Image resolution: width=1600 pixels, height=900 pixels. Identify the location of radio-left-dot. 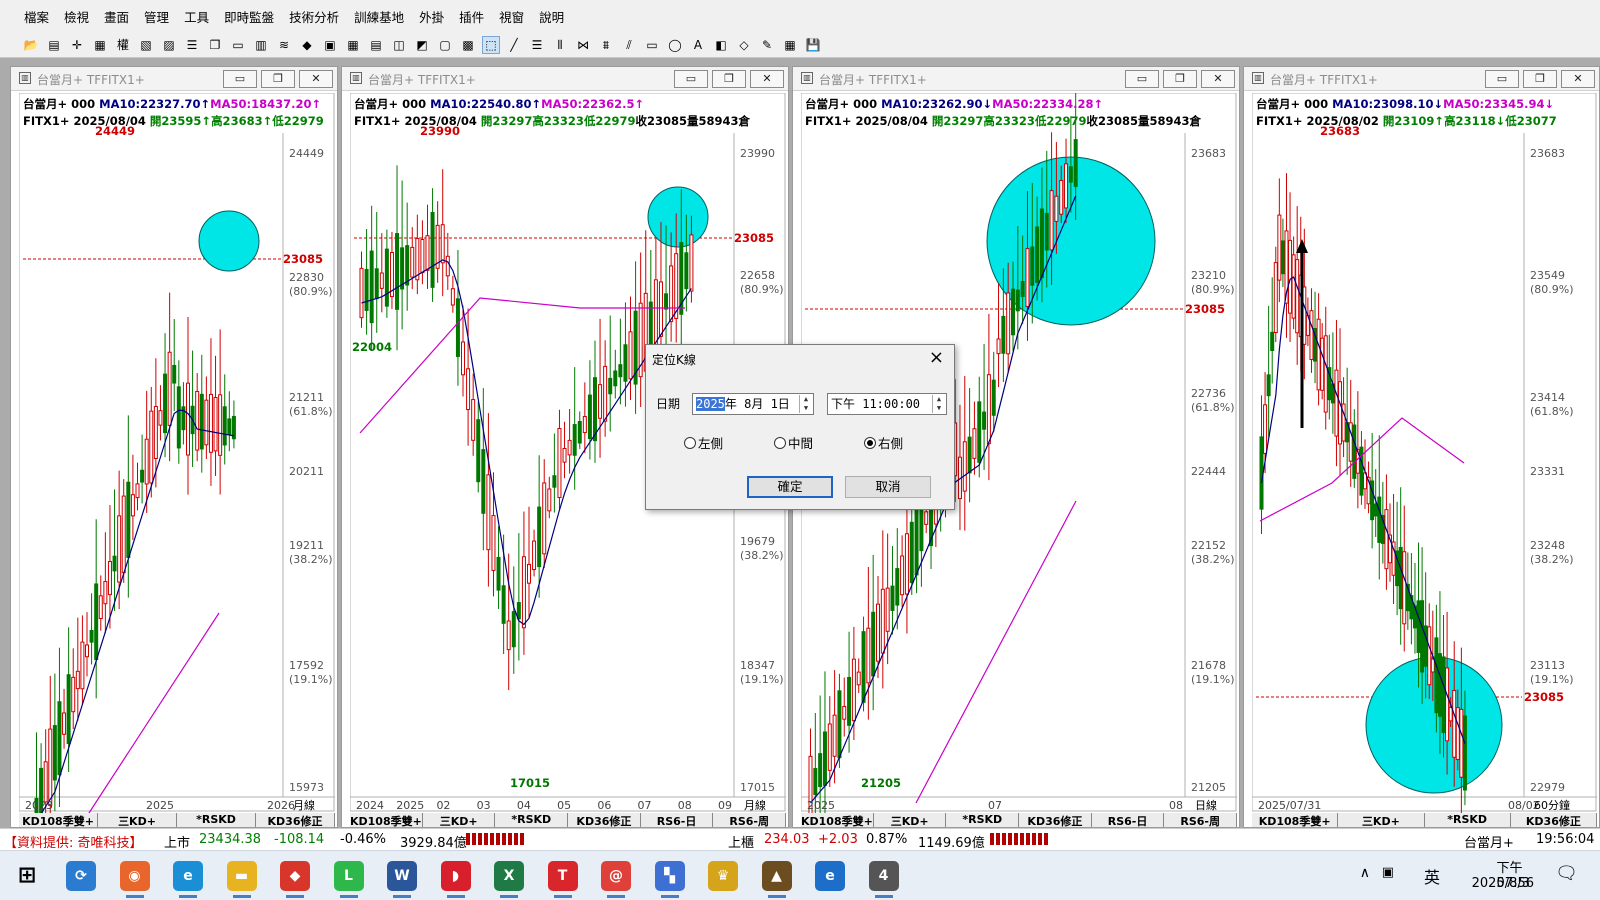
(690, 442).